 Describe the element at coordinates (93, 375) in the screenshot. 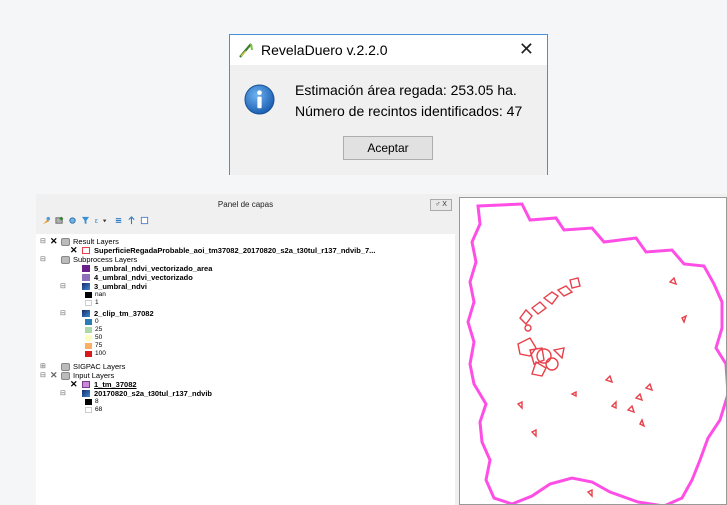

I see `input-layers-group: Input Layers` at that location.